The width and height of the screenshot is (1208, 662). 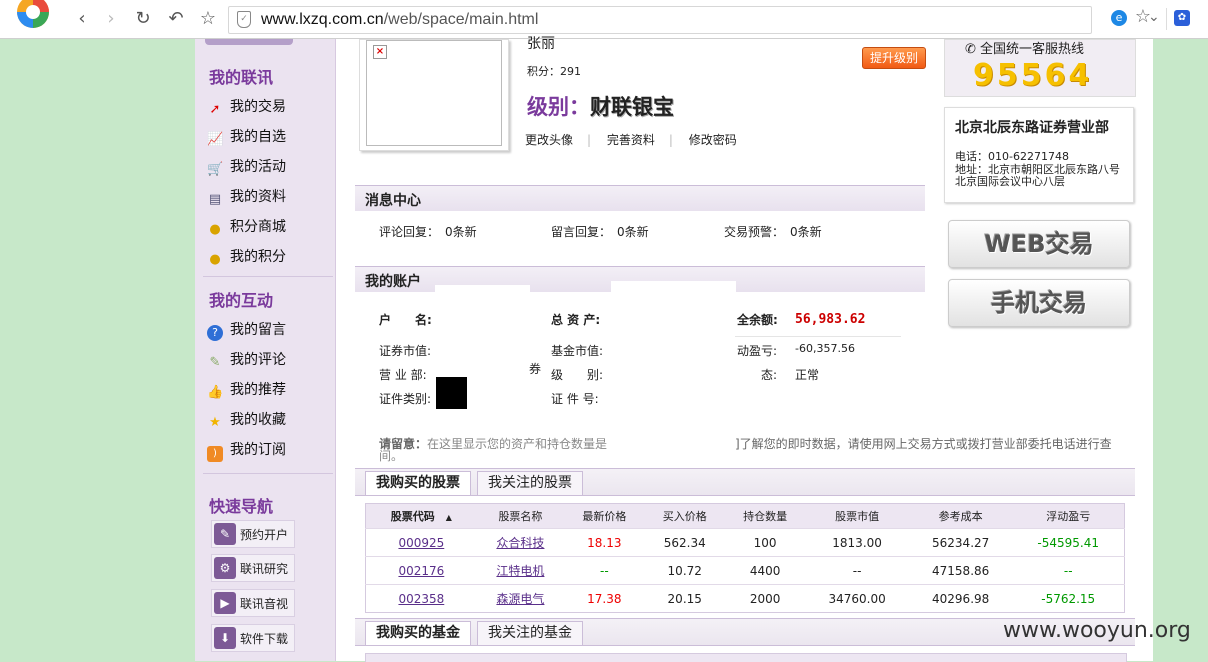 I want to click on market-value: 1813.00, so click(x=857, y=542).